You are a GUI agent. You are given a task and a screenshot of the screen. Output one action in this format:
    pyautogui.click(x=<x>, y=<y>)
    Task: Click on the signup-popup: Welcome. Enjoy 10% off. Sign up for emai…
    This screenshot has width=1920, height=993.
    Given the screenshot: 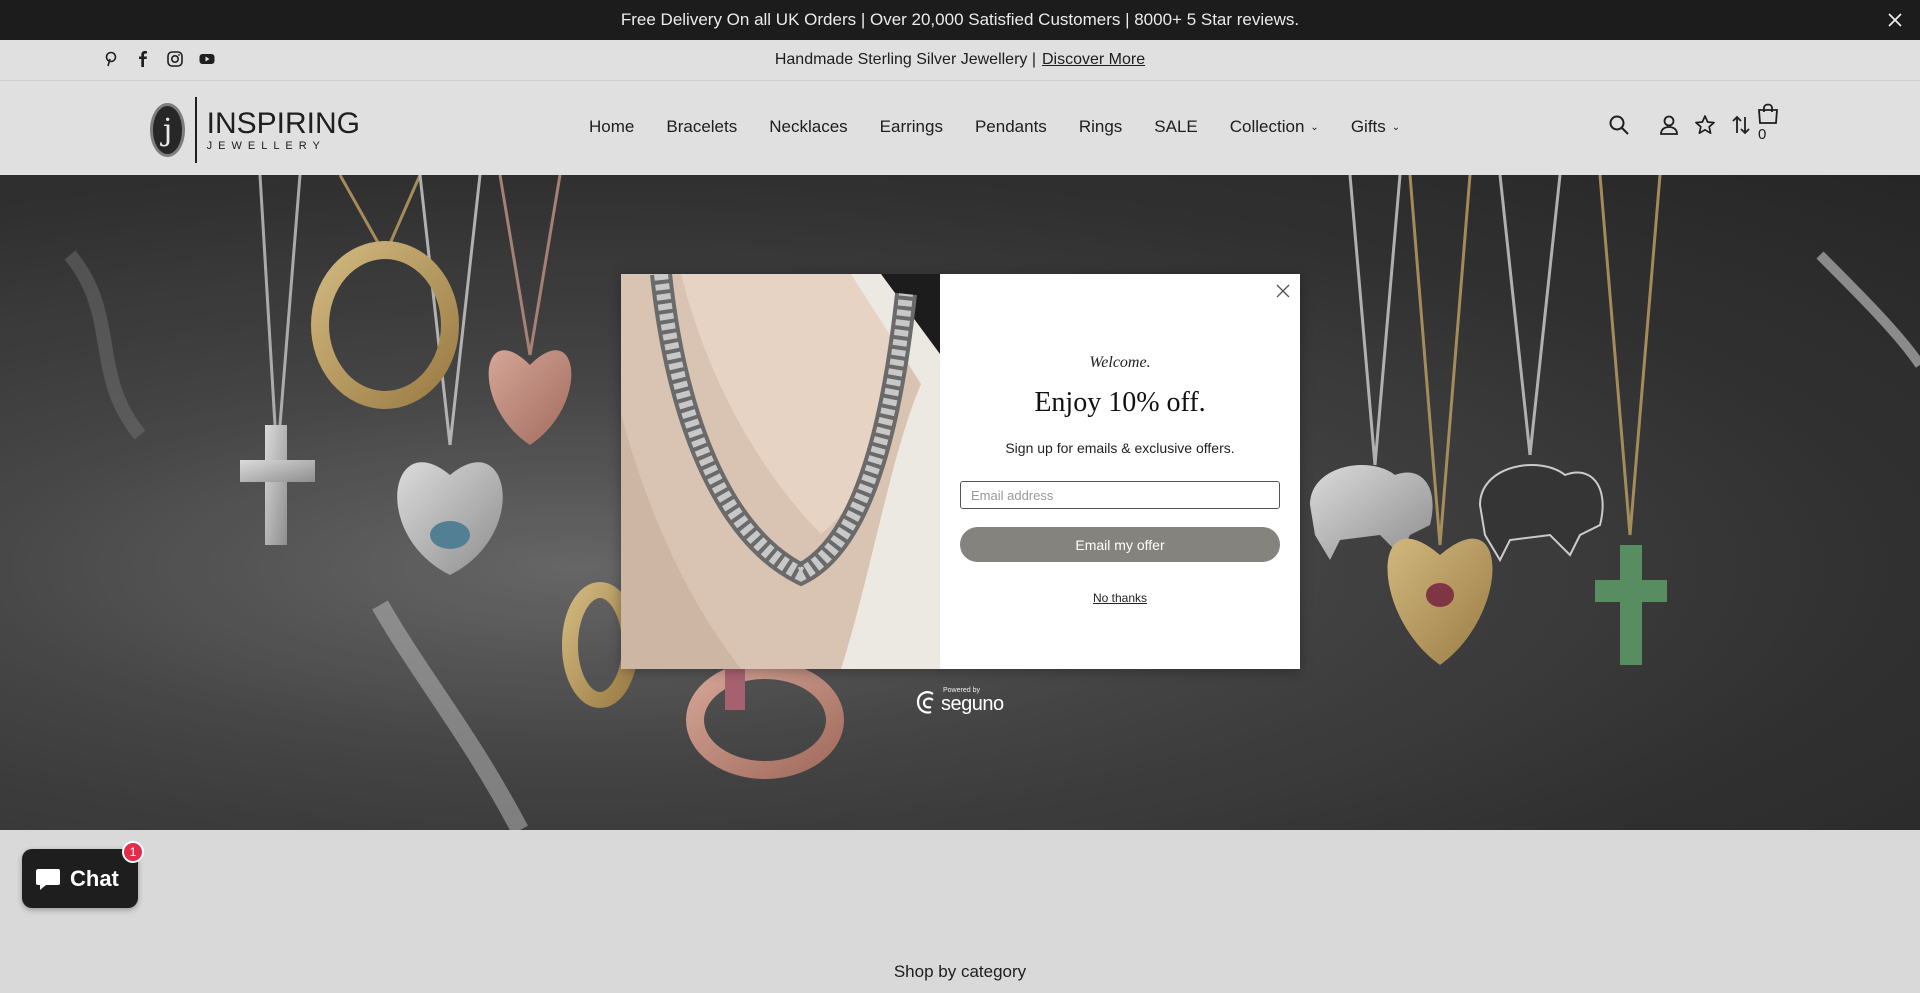 What is the action you would take?
    pyautogui.click(x=960, y=471)
    